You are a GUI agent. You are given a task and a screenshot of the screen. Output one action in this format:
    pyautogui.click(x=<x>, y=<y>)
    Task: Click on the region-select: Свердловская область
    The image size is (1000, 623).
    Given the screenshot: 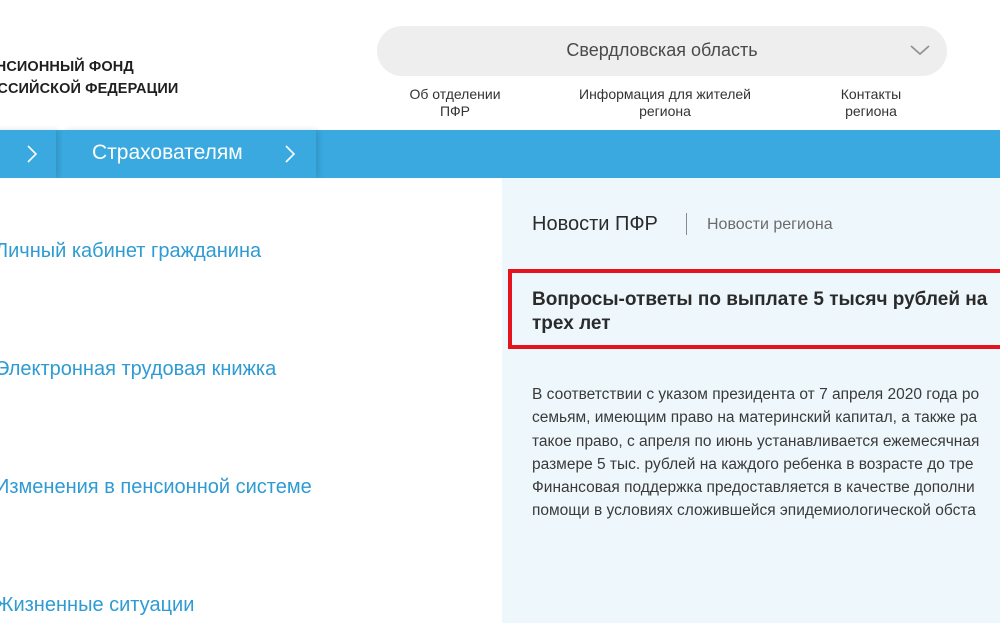 What is the action you would take?
    pyautogui.click(x=662, y=51)
    